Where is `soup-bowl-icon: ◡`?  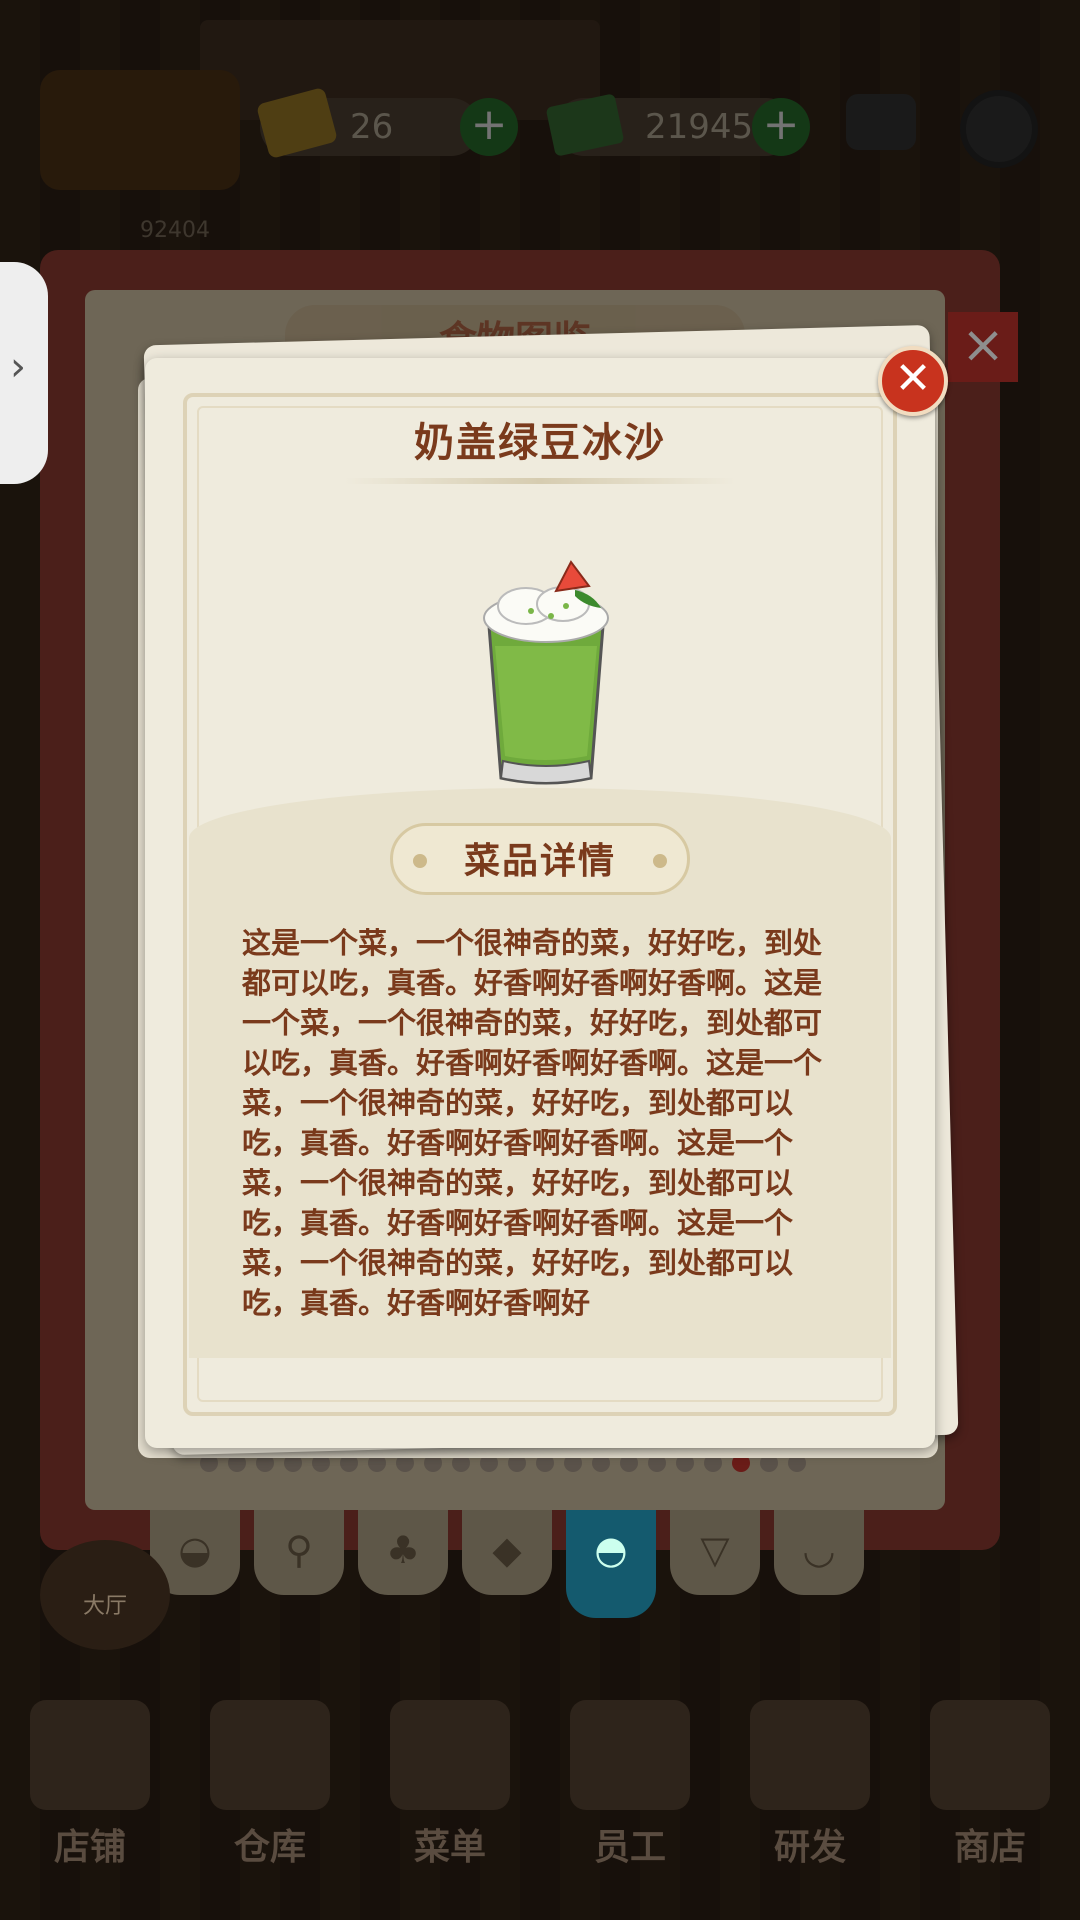
soup-bowl-icon: ◡ is located at coordinates (819, 1552).